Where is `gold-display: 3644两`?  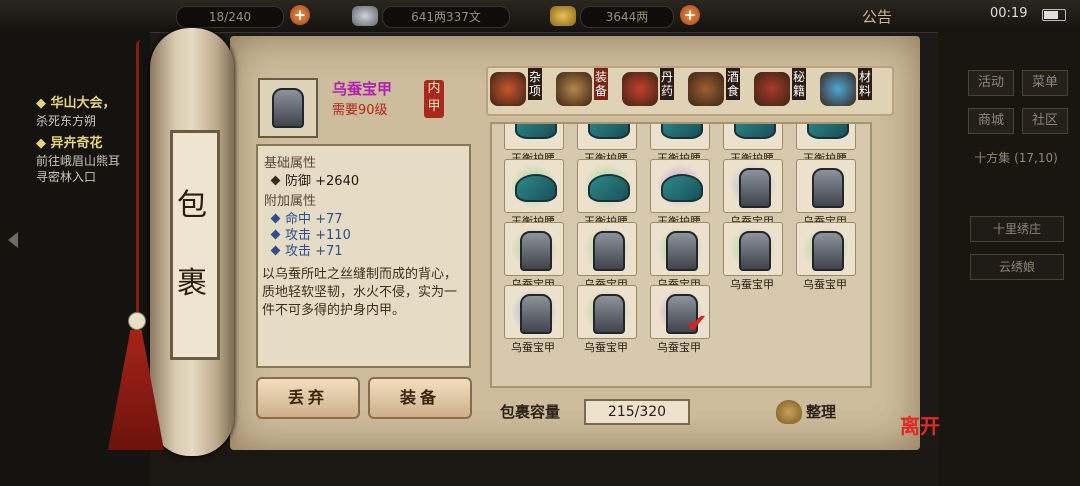
gold-display: 3644两 is located at coordinates (627, 17).